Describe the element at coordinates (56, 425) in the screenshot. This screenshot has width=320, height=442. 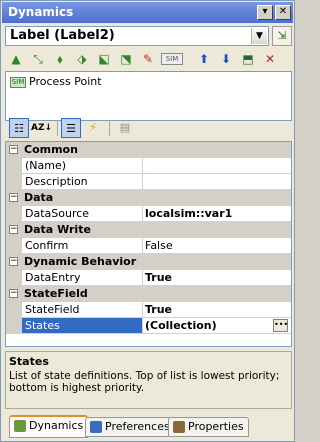
I see `tab-label: Dynamics` at that location.